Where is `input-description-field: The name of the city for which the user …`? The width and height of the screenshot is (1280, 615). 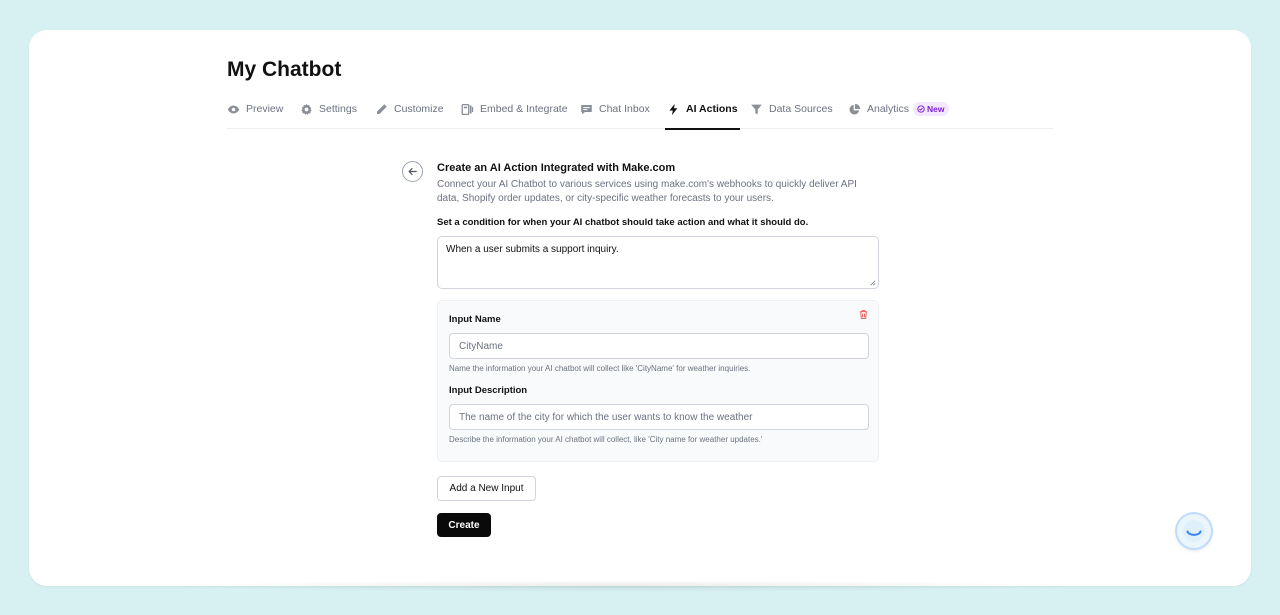
input-description-field: The name of the city for which the user … is located at coordinates (659, 417).